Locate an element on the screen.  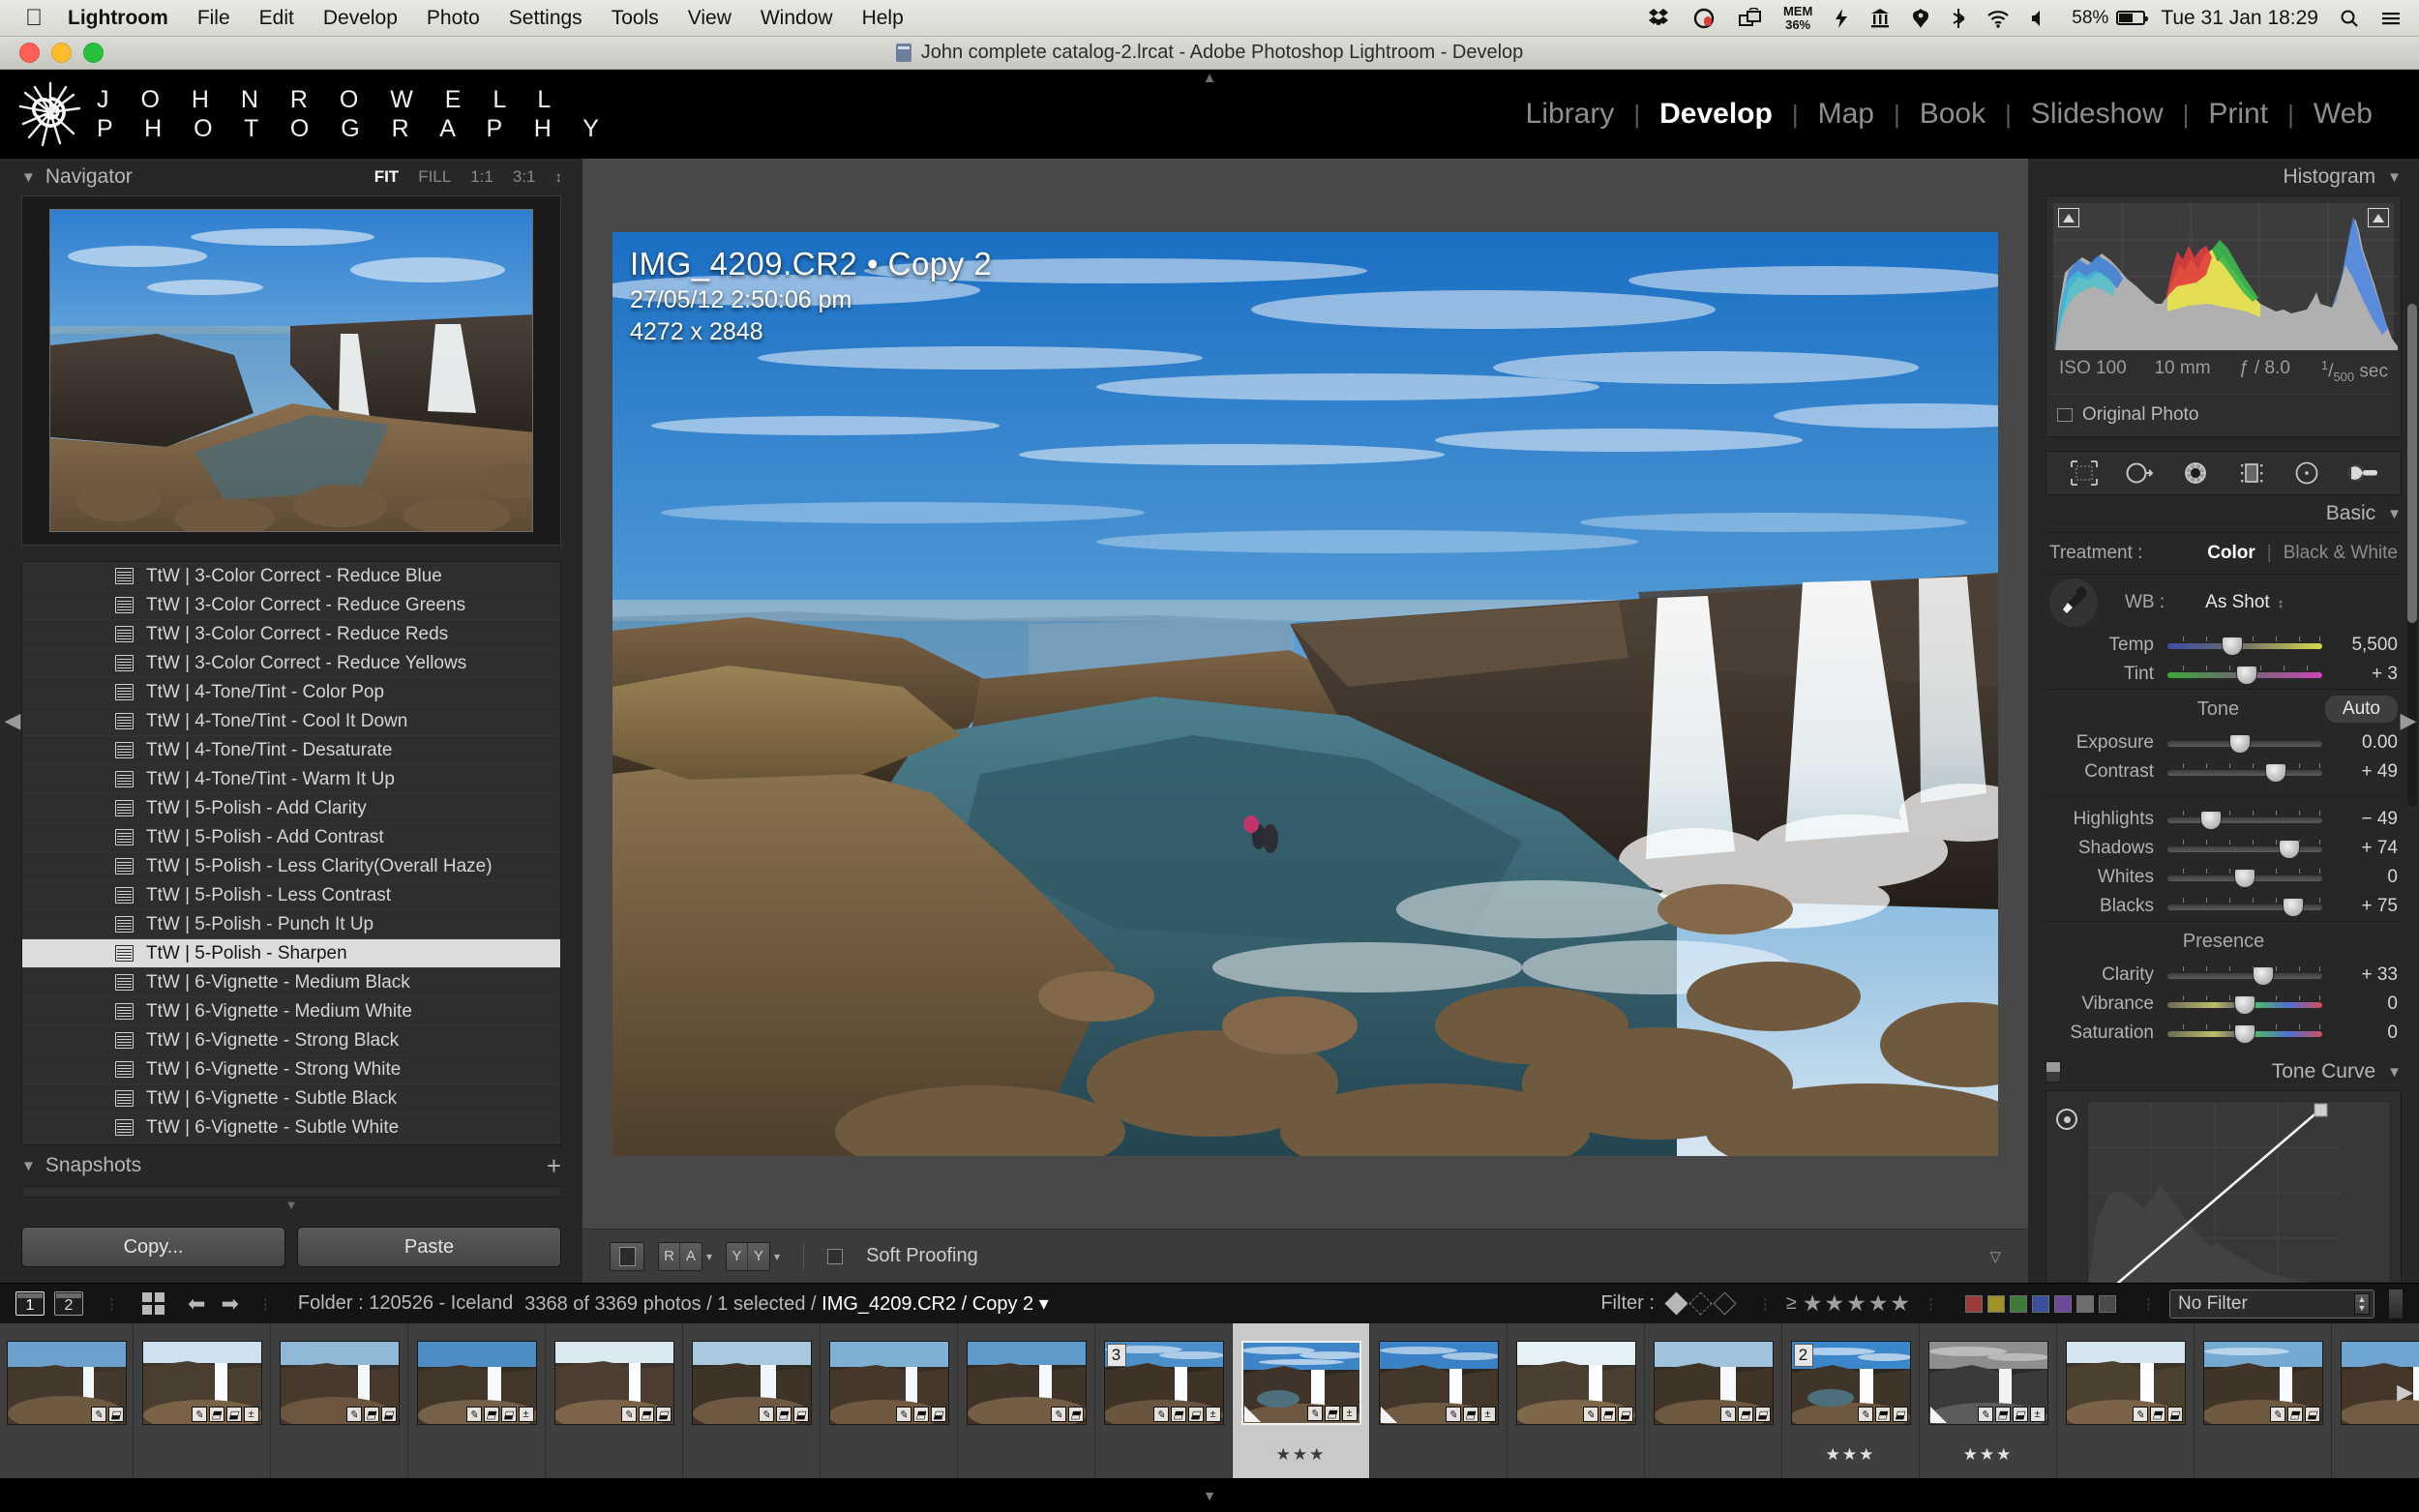
histogram-header: Histogram ▼ is located at coordinates (2224, 177).